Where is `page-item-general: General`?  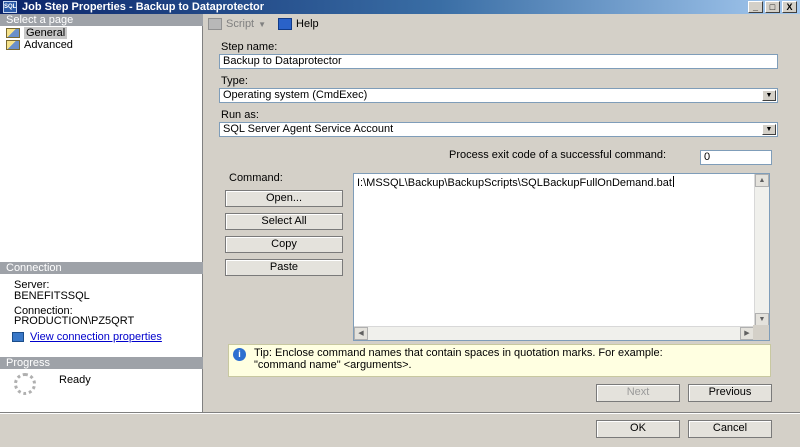
page-item-general: General is located at coordinates (37, 33).